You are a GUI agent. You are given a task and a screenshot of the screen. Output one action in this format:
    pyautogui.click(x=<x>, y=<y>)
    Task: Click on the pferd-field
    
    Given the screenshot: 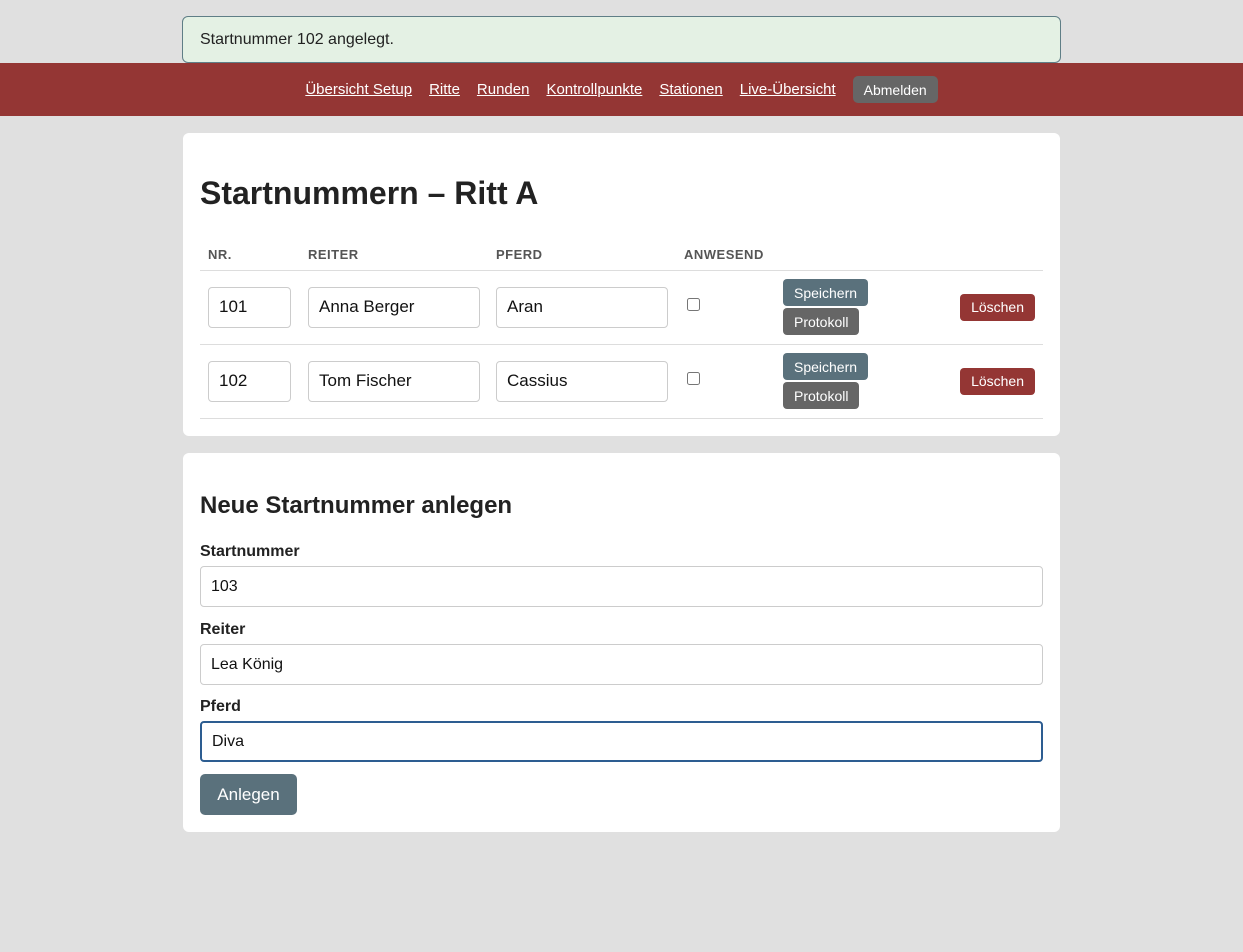 What is the action you would take?
    pyautogui.click(x=621, y=741)
    